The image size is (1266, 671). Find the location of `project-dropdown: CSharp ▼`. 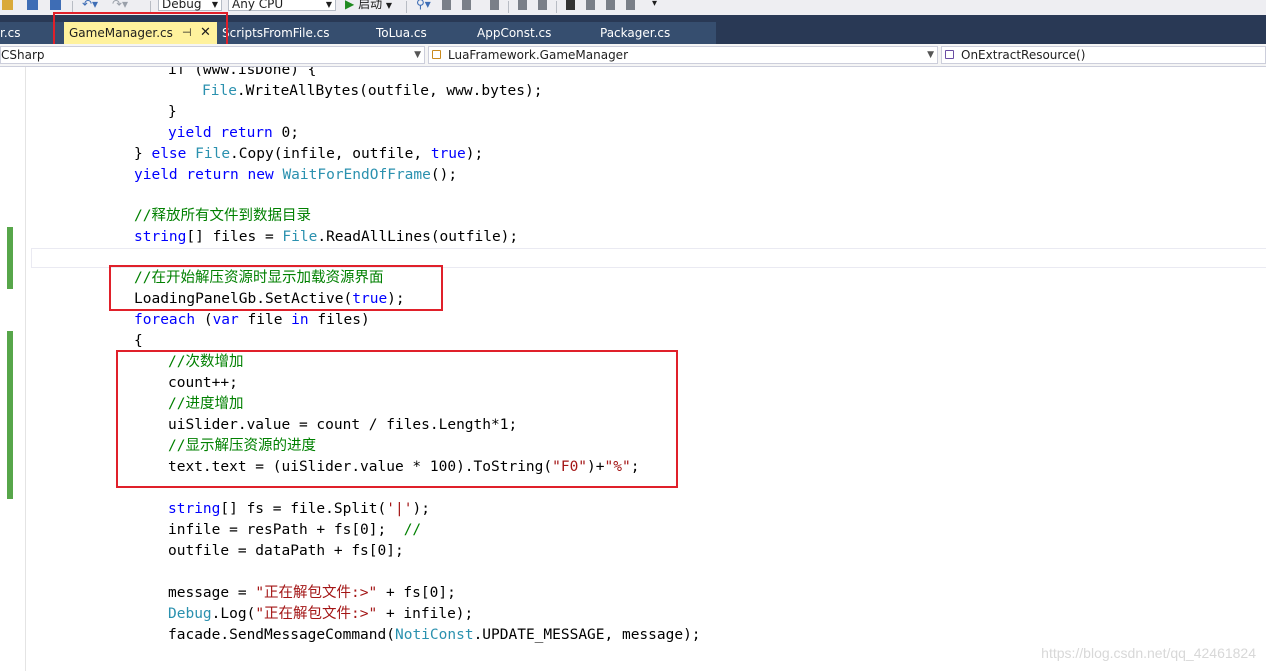

project-dropdown: CSharp ▼ is located at coordinates (212, 55).